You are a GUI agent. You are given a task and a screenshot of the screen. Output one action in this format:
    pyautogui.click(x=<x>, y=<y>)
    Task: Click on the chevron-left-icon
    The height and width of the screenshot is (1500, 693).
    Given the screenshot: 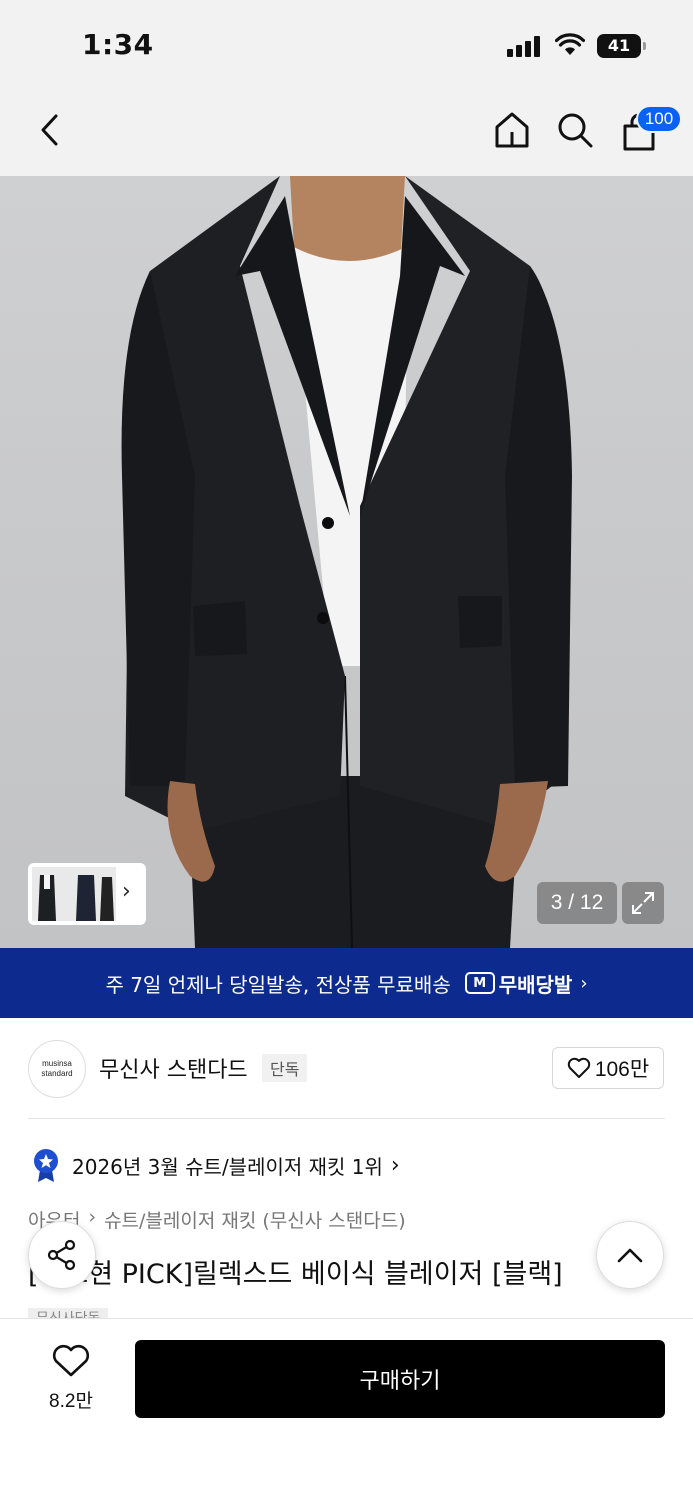 What is the action you would take?
    pyautogui.click(x=49, y=130)
    